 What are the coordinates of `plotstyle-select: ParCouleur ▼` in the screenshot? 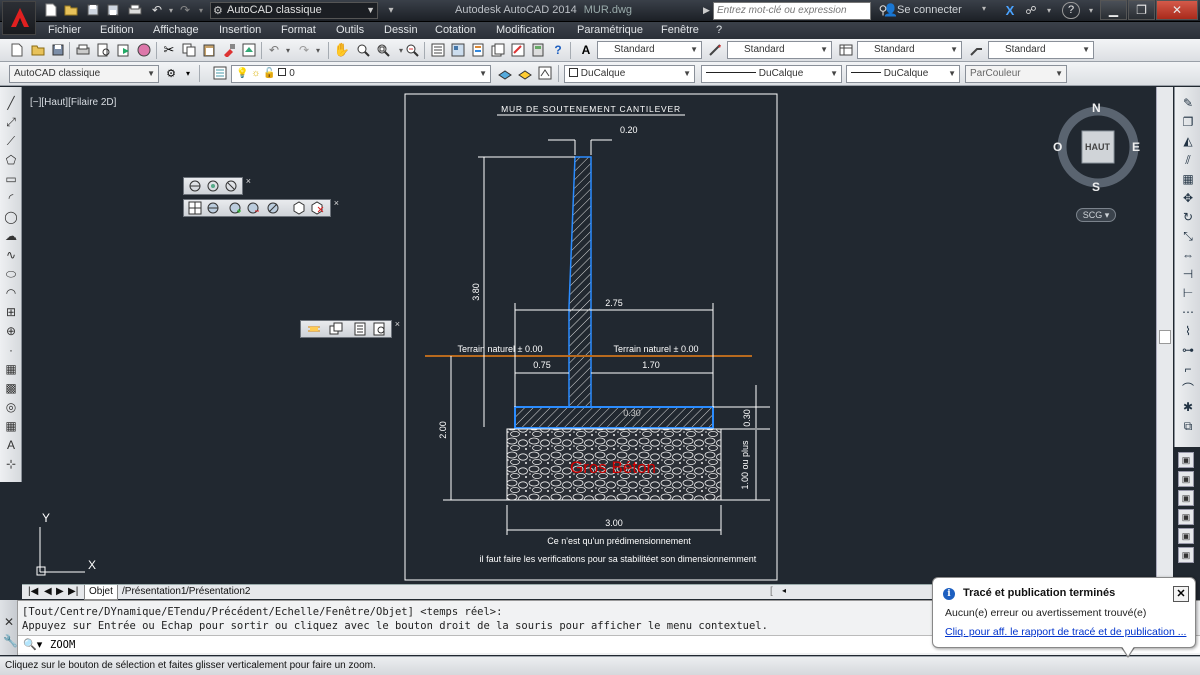 It's located at (1016, 74).